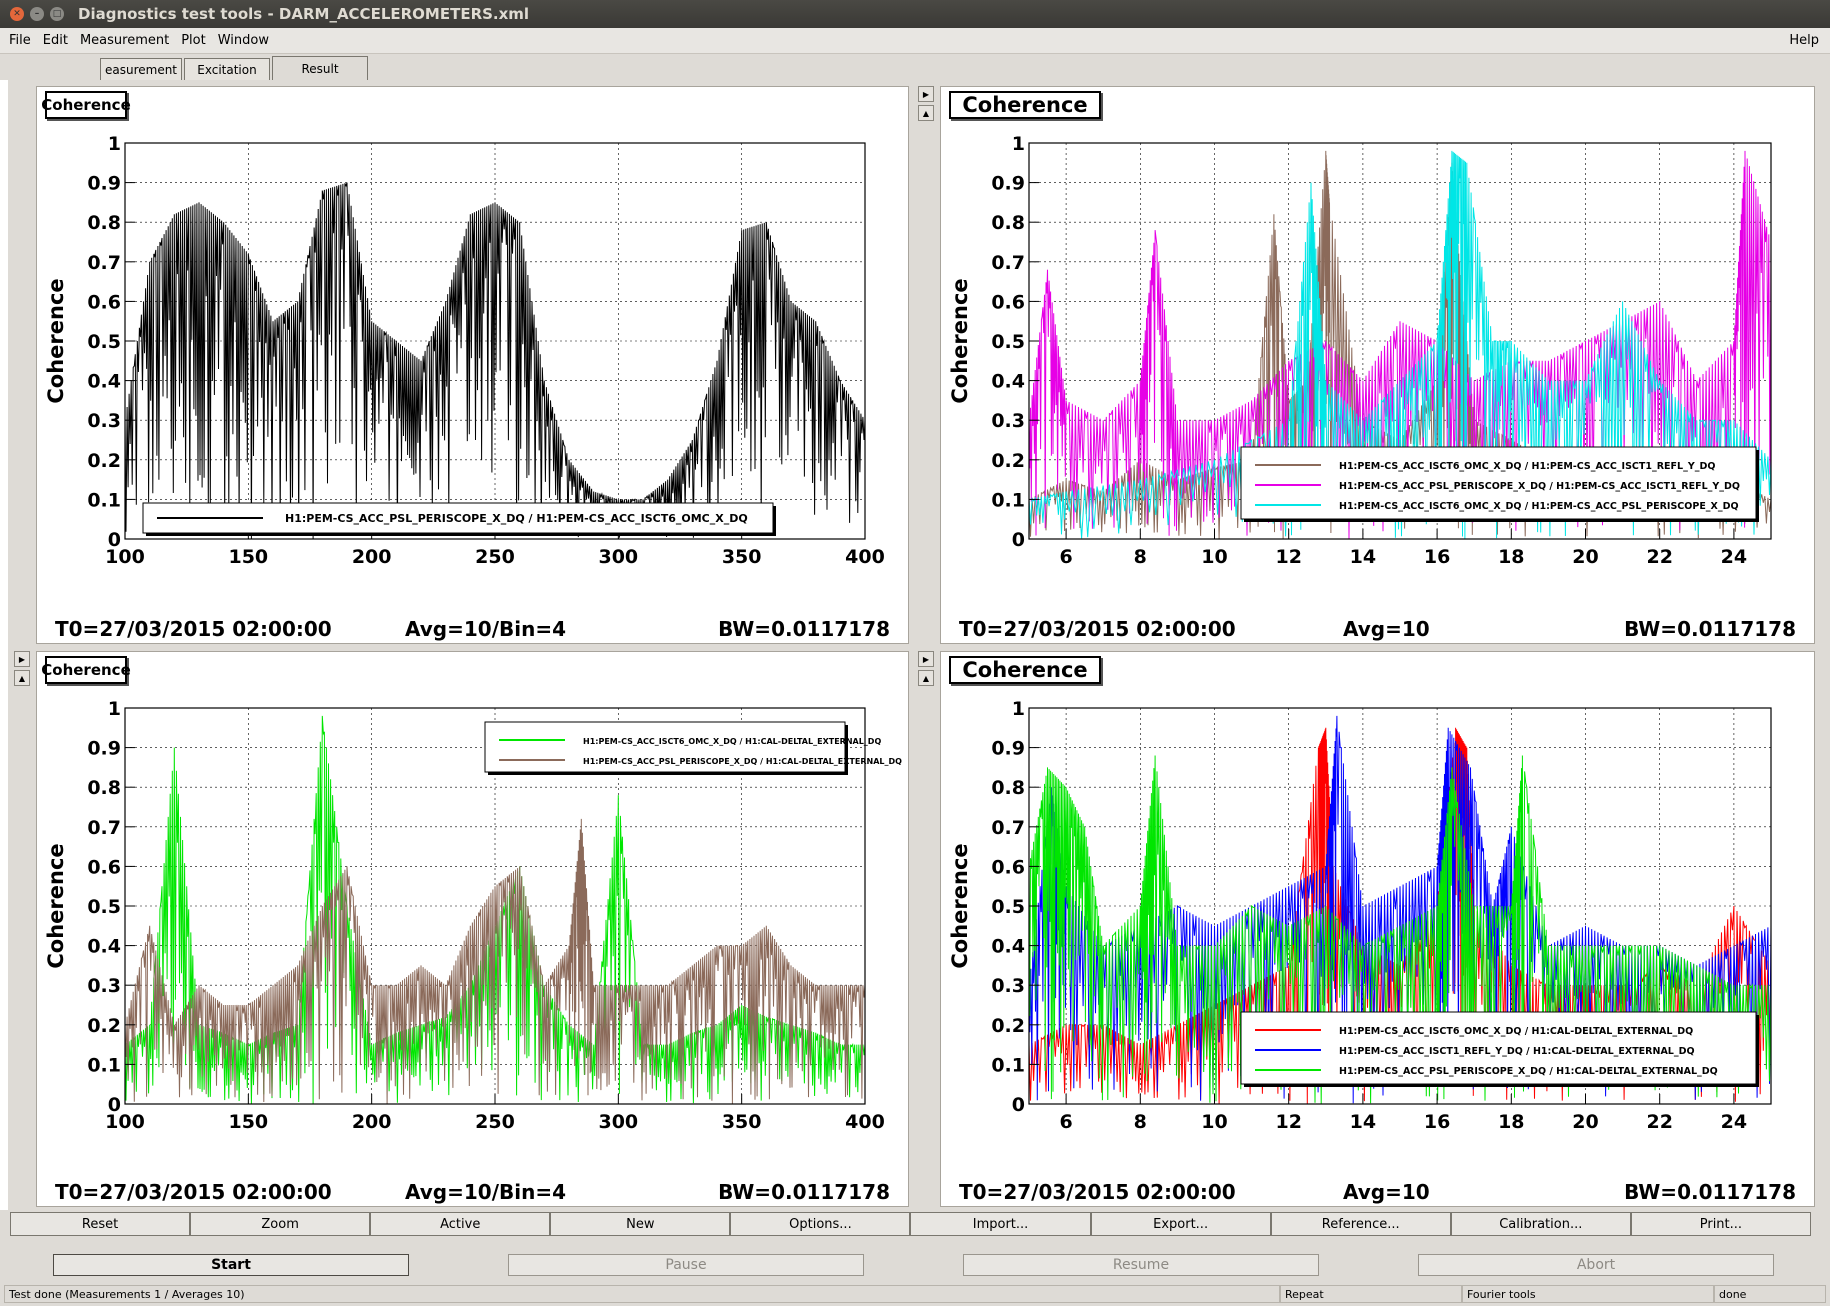 The height and width of the screenshot is (1306, 1830). I want to click on zoom-button: Zoom, so click(280, 1224).